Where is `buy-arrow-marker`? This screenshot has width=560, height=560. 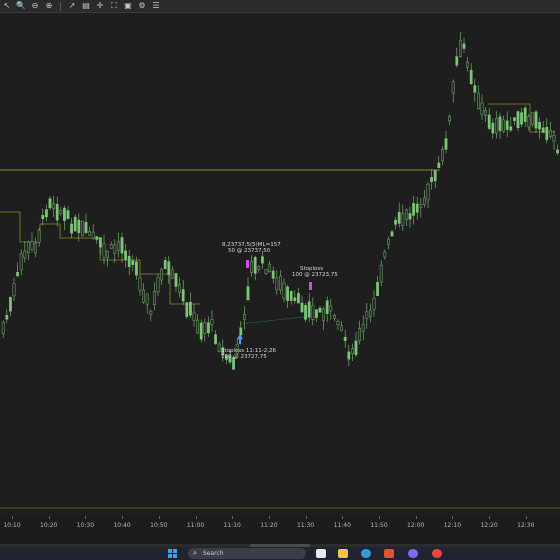
buy-arrow-marker is located at coordinates (240, 339).